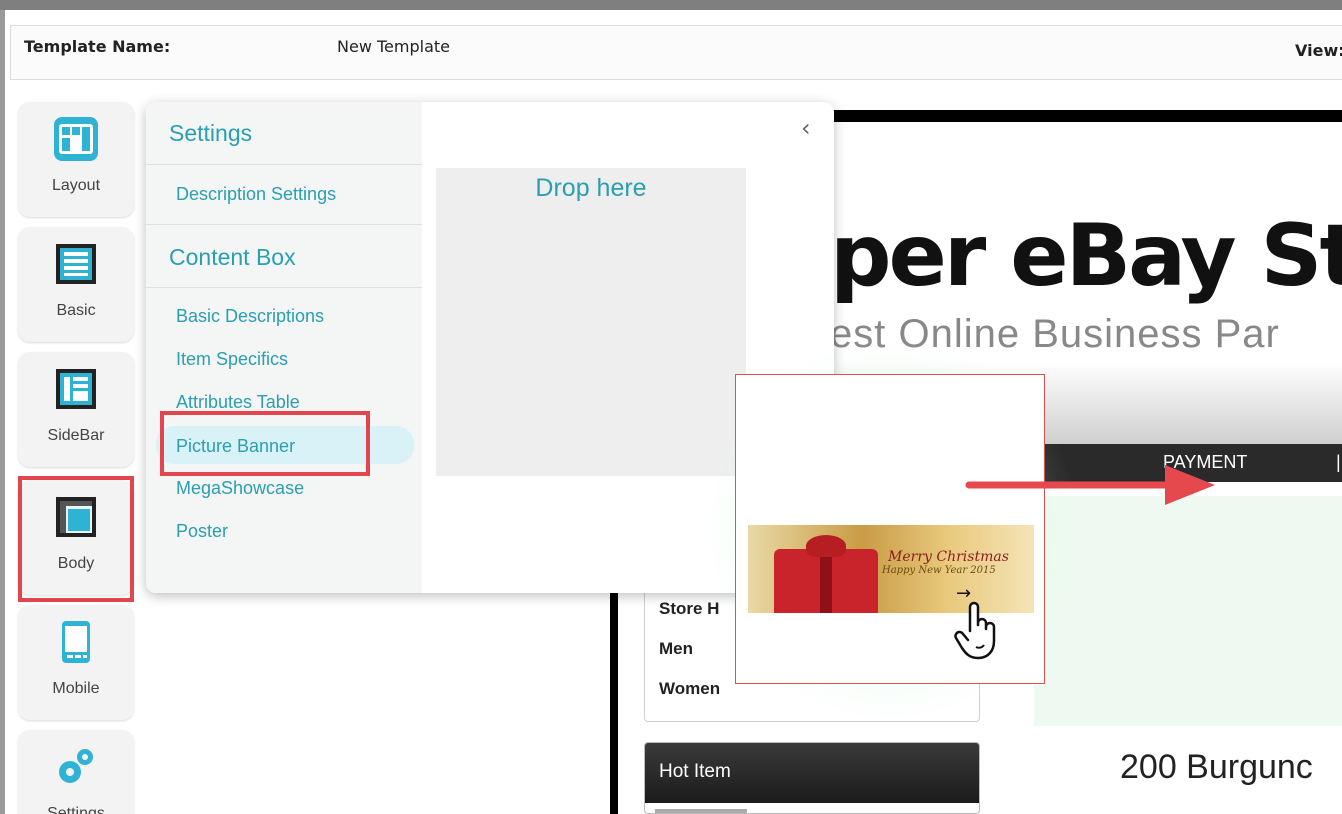  I want to click on hand-cursor-icon, so click(975, 630).